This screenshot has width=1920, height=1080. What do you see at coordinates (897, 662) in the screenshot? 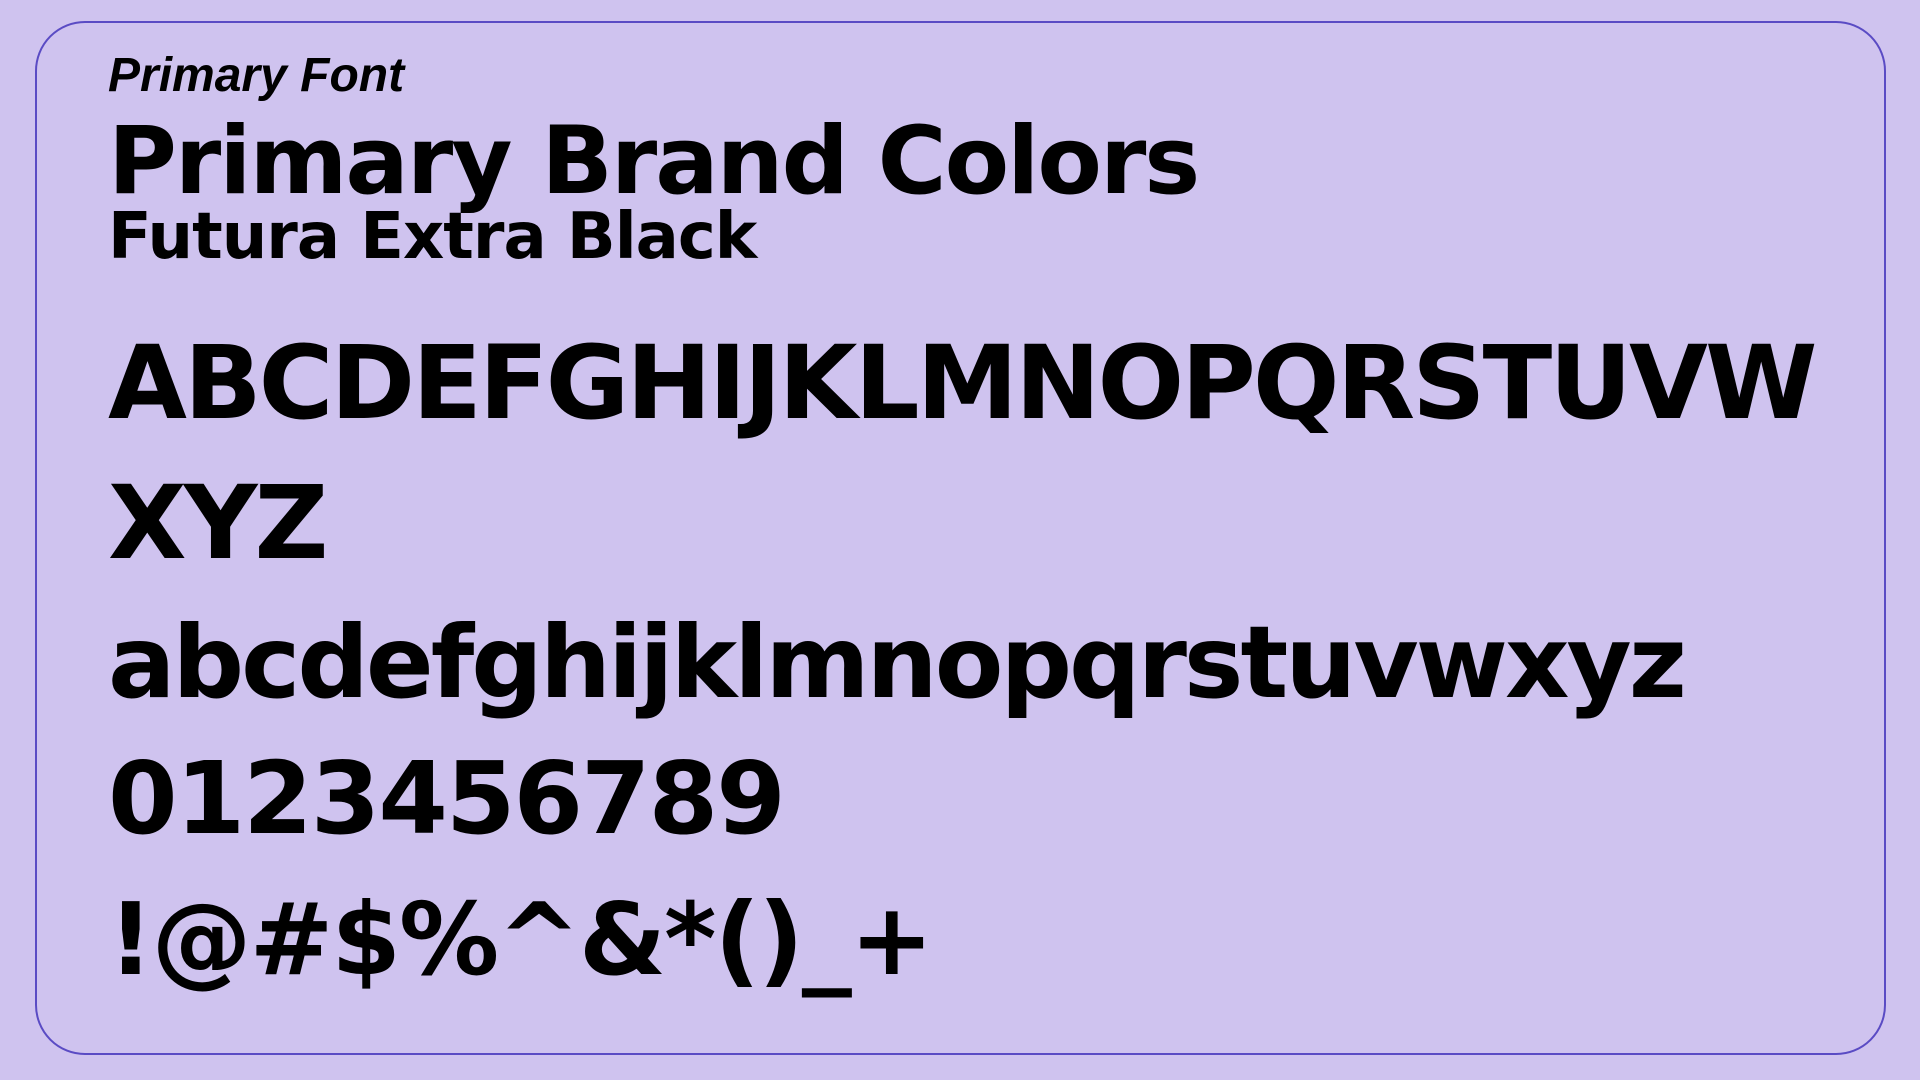
I see `lowercase-specimen: abcdefghijklmnopqrstuvwxyz` at bounding box center [897, 662].